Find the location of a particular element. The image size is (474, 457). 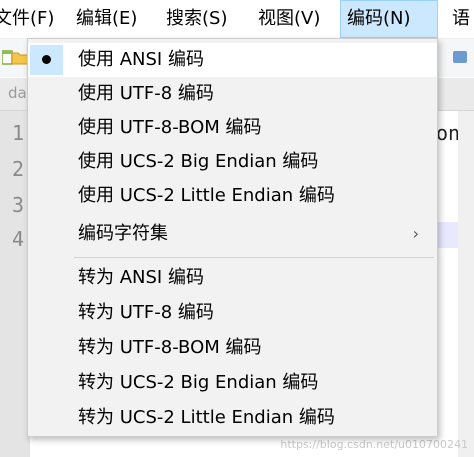

menu-item-use-utf8: 使用 UTF-8 编码 is located at coordinates (232, 94).